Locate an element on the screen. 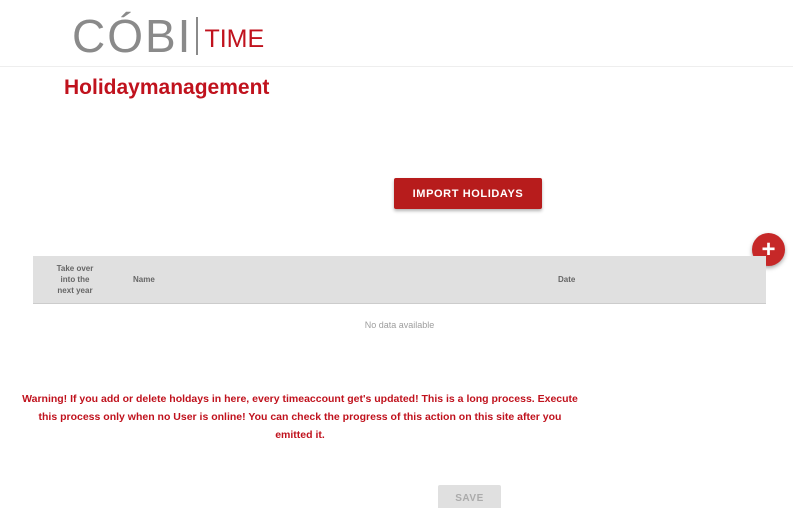 The width and height of the screenshot is (793, 508). logo-divider is located at coordinates (197, 36).